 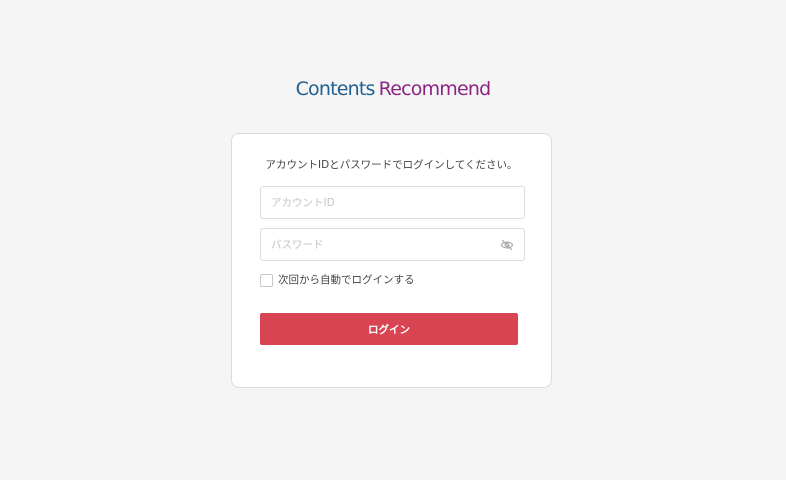 What do you see at coordinates (391, 165) in the screenshot?
I see `login-instruction: アカウントIDとパスワードでログインしてください。` at bounding box center [391, 165].